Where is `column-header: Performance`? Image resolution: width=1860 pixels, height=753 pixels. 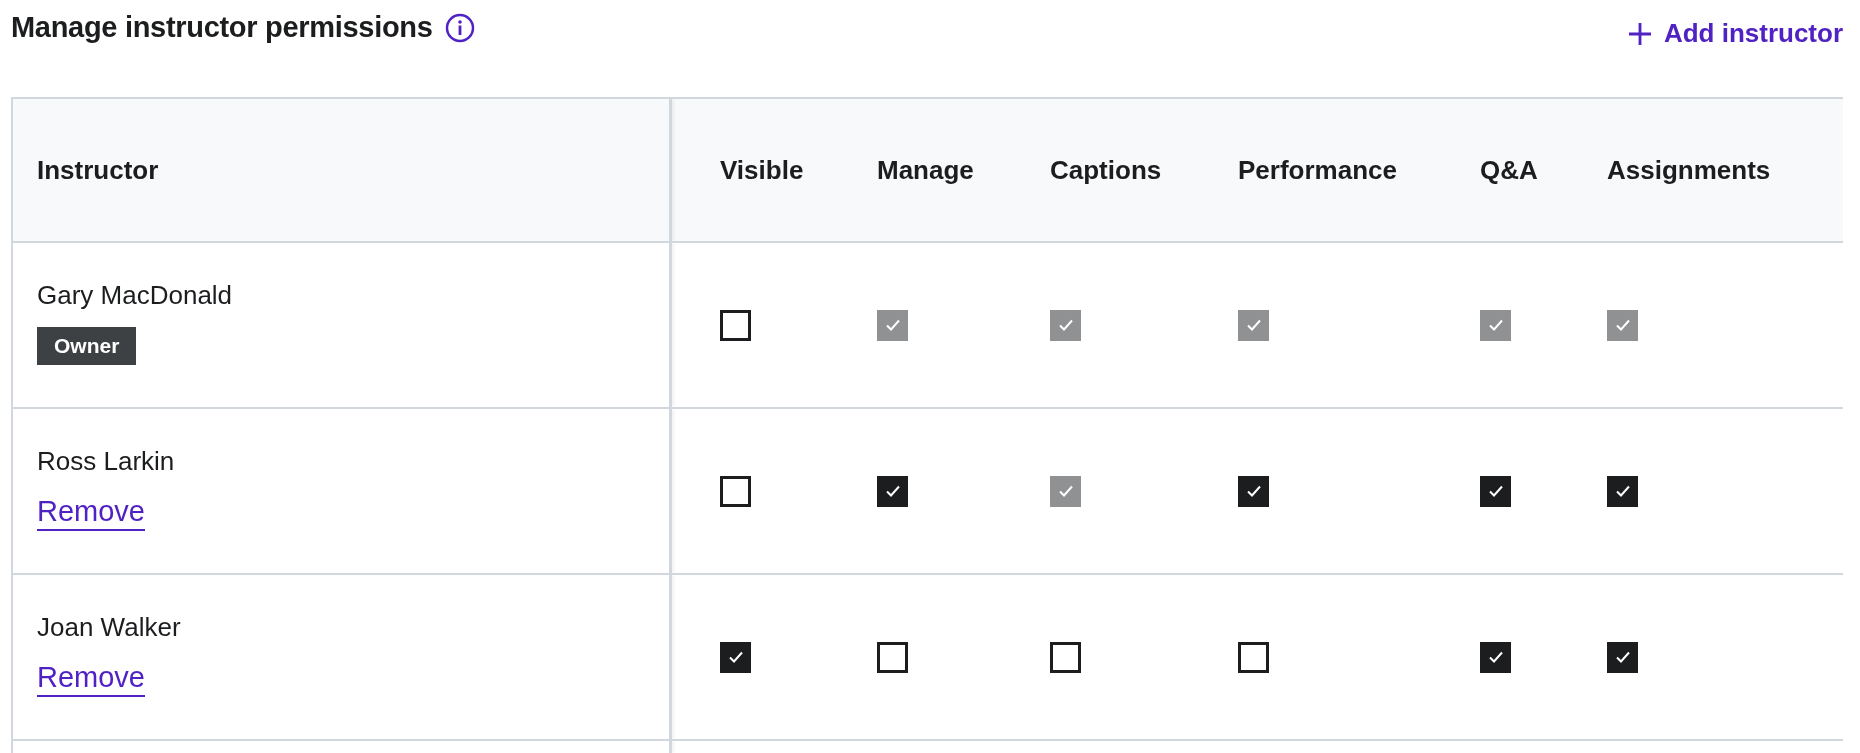
column-header: Performance is located at coordinates (1317, 170).